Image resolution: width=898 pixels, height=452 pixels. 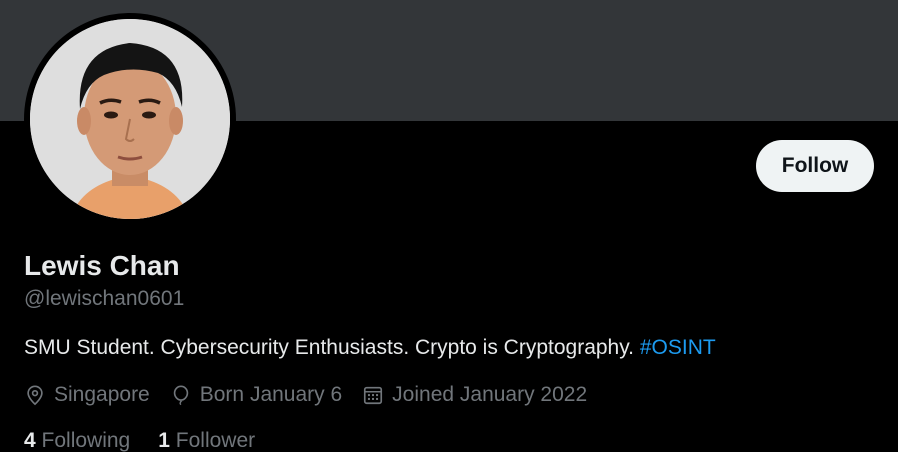 I want to click on followers-link: 1 Follower, so click(x=206, y=439).